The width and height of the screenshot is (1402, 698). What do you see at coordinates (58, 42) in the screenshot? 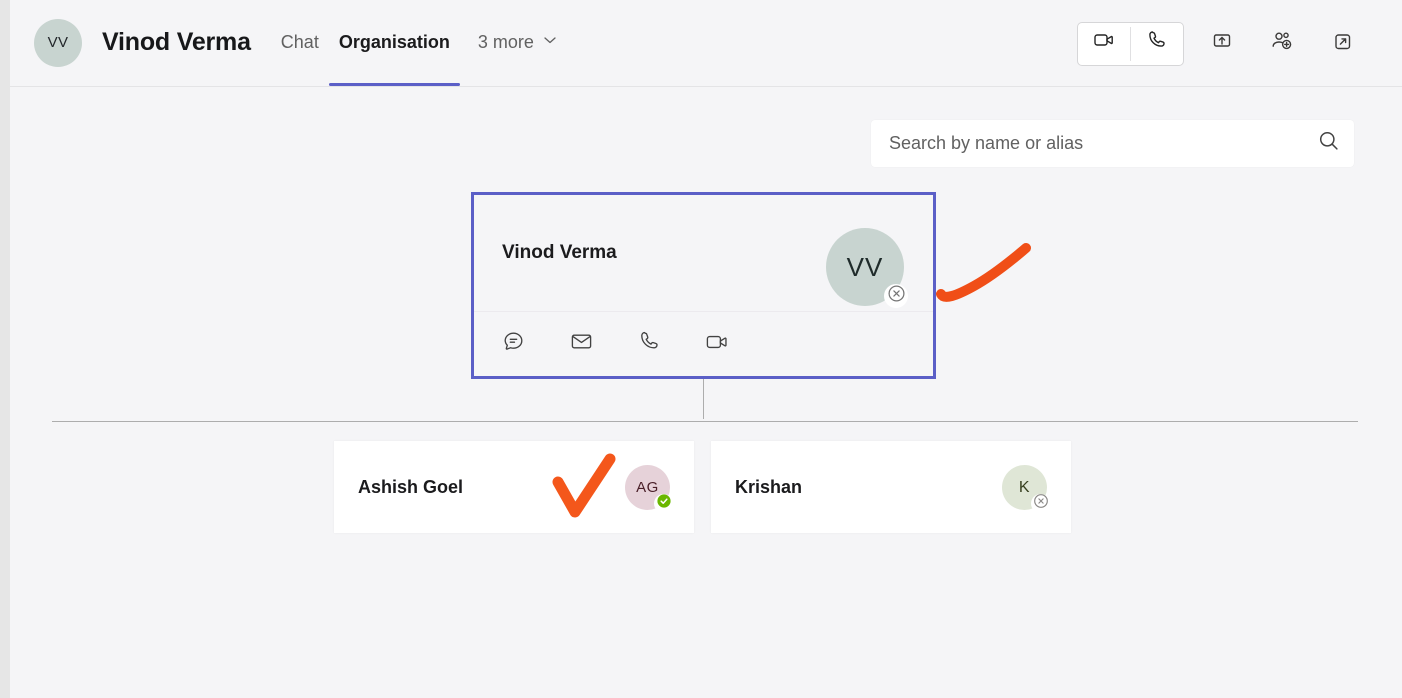
I see `avatar: VV` at bounding box center [58, 42].